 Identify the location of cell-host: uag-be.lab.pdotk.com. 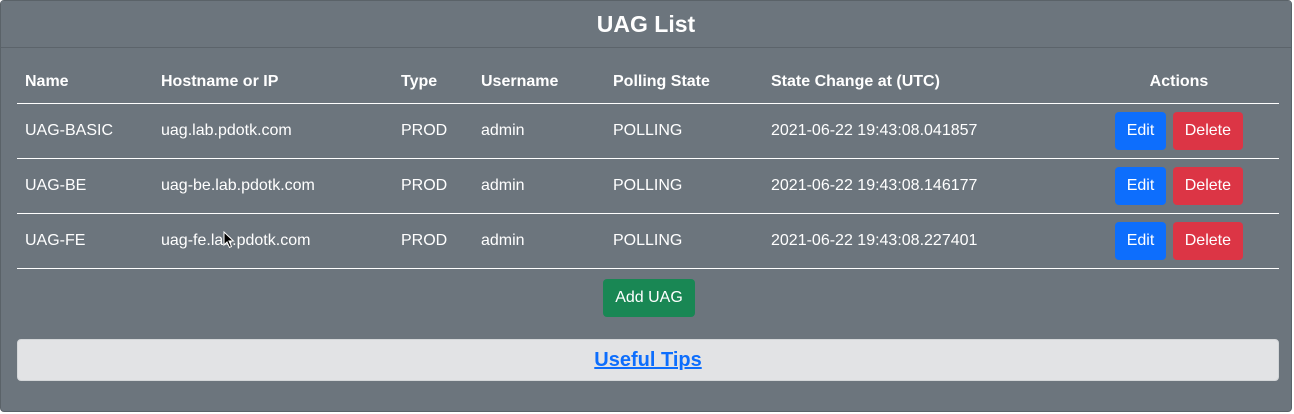
(273, 186).